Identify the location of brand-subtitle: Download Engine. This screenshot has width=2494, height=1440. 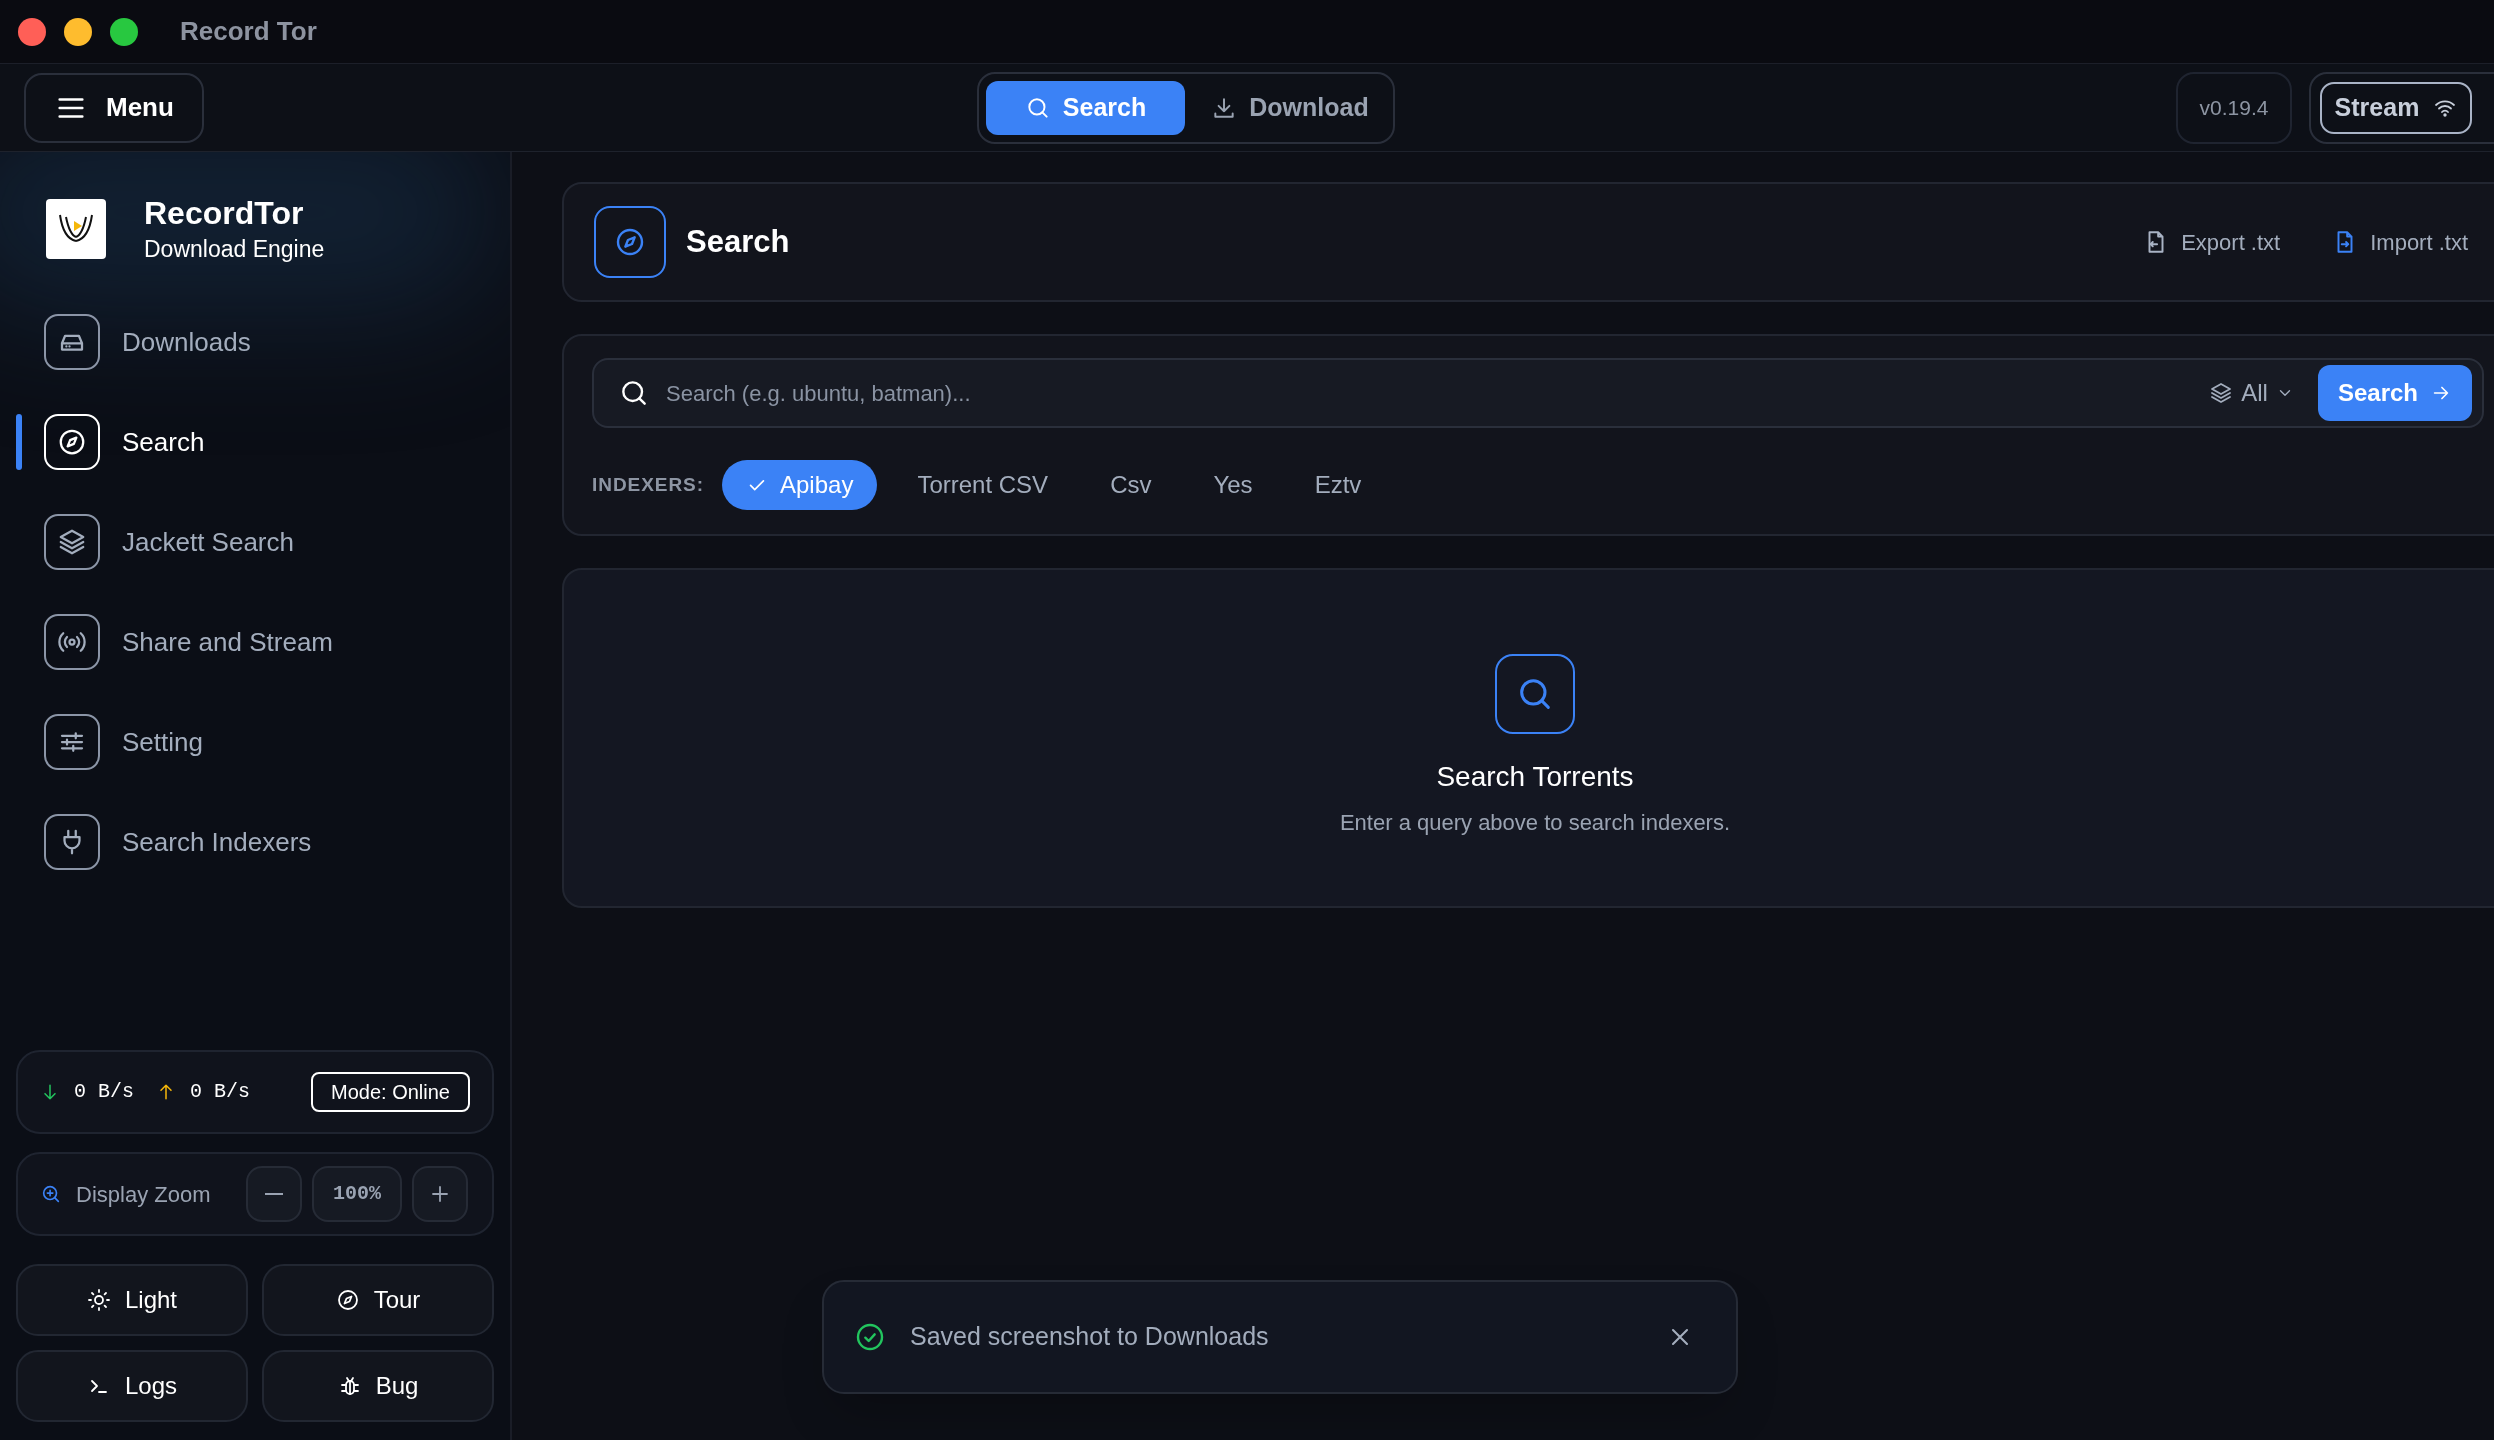
(234, 249).